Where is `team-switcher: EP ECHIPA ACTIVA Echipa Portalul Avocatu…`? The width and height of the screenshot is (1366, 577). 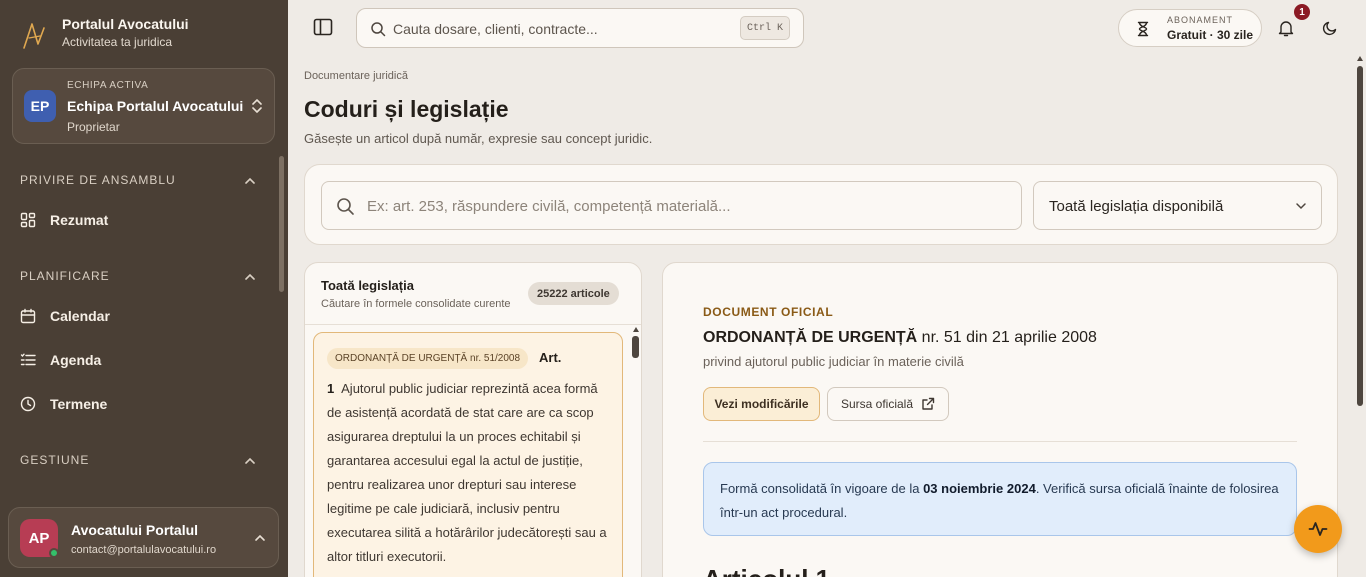 team-switcher: EP ECHIPA ACTIVA Echipa Portalul Avocatu… is located at coordinates (143, 106).